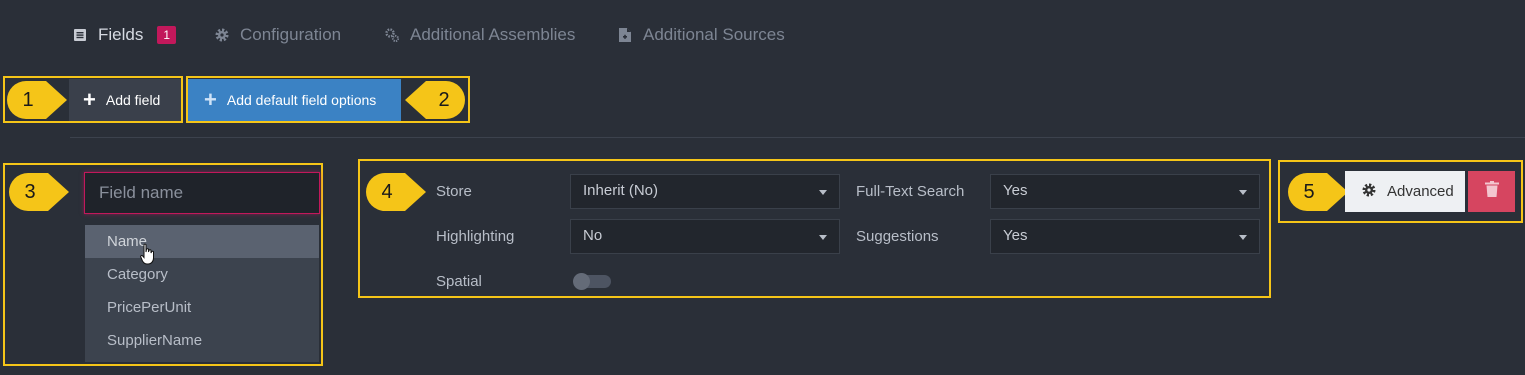  What do you see at coordinates (797, 137) in the screenshot?
I see `divider` at bounding box center [797, 137].